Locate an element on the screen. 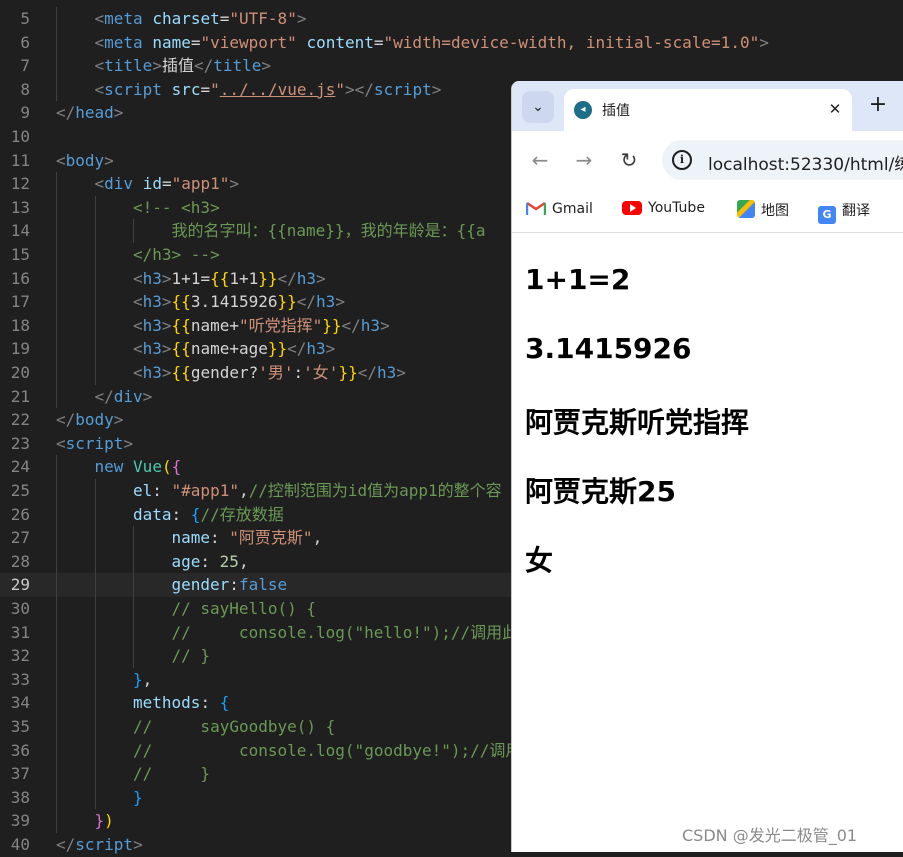  bookmark-label: 翻译 is located at coordinates (856, 211).